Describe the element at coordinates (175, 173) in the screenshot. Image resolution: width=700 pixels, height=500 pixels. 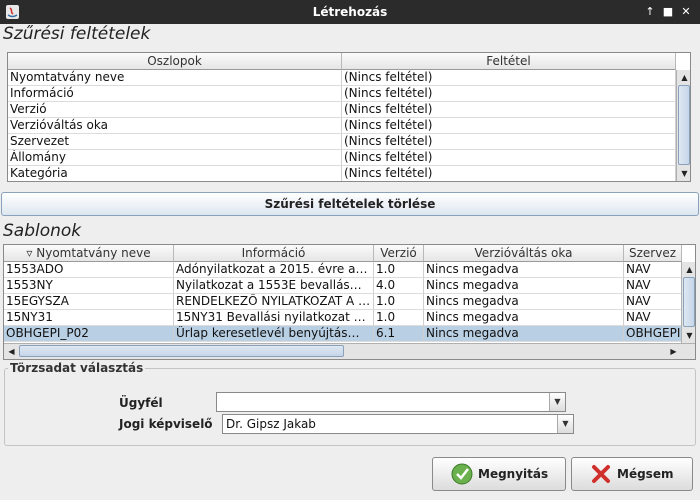
I see `filter-column-cell: Kategória` at that location.